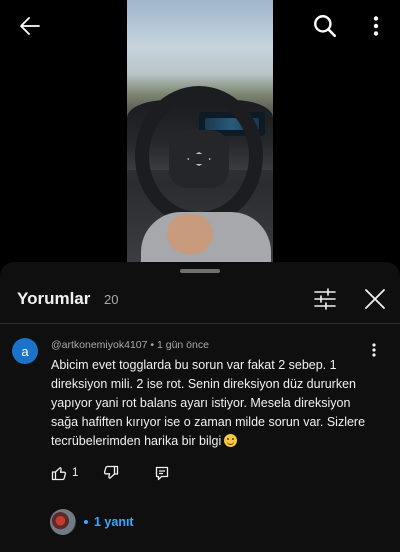 This screenshot has height=552, width=400. I want to click on more-options-button, so click(376, 26).